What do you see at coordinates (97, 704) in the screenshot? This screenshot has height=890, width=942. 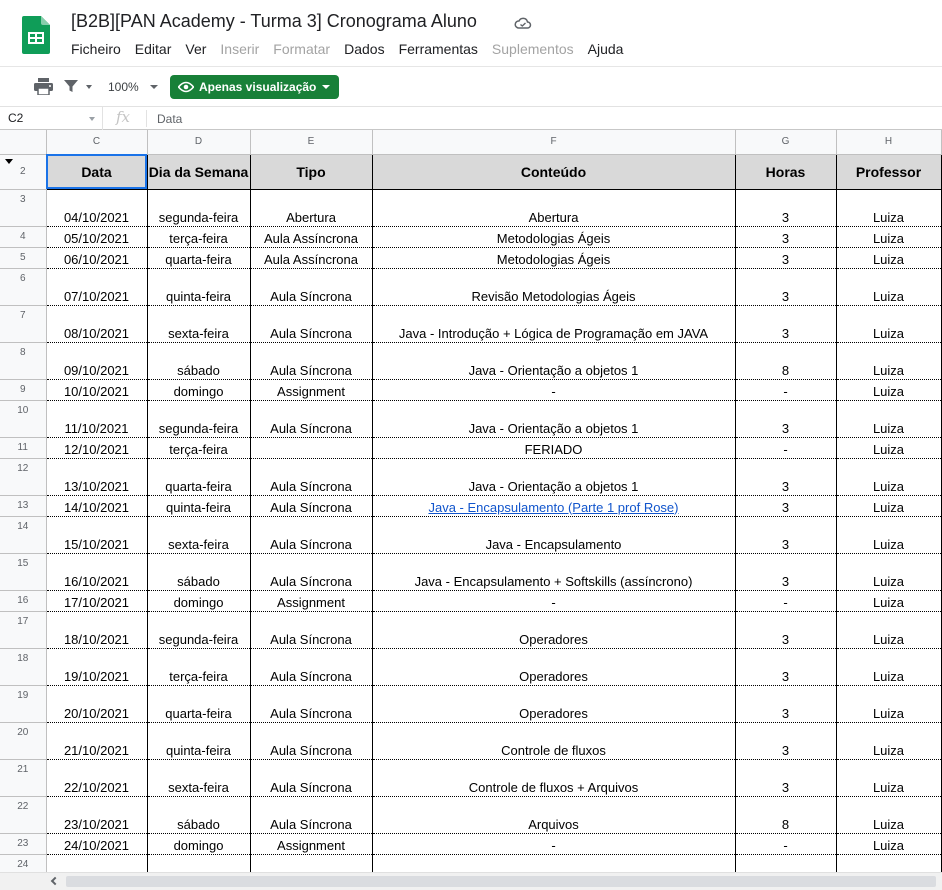 I see `cell-date: 20/10/2021` at bounding box center [97, 704].